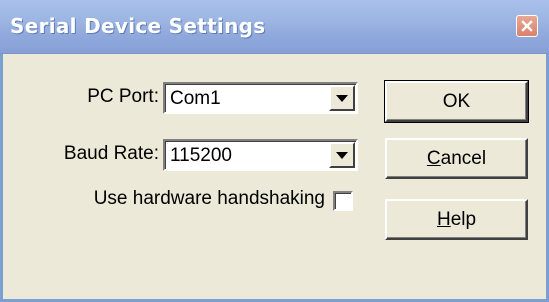 This screenshot has width=549, height=302. I want to click on cancel-button: Cancel, so click(456, 158).